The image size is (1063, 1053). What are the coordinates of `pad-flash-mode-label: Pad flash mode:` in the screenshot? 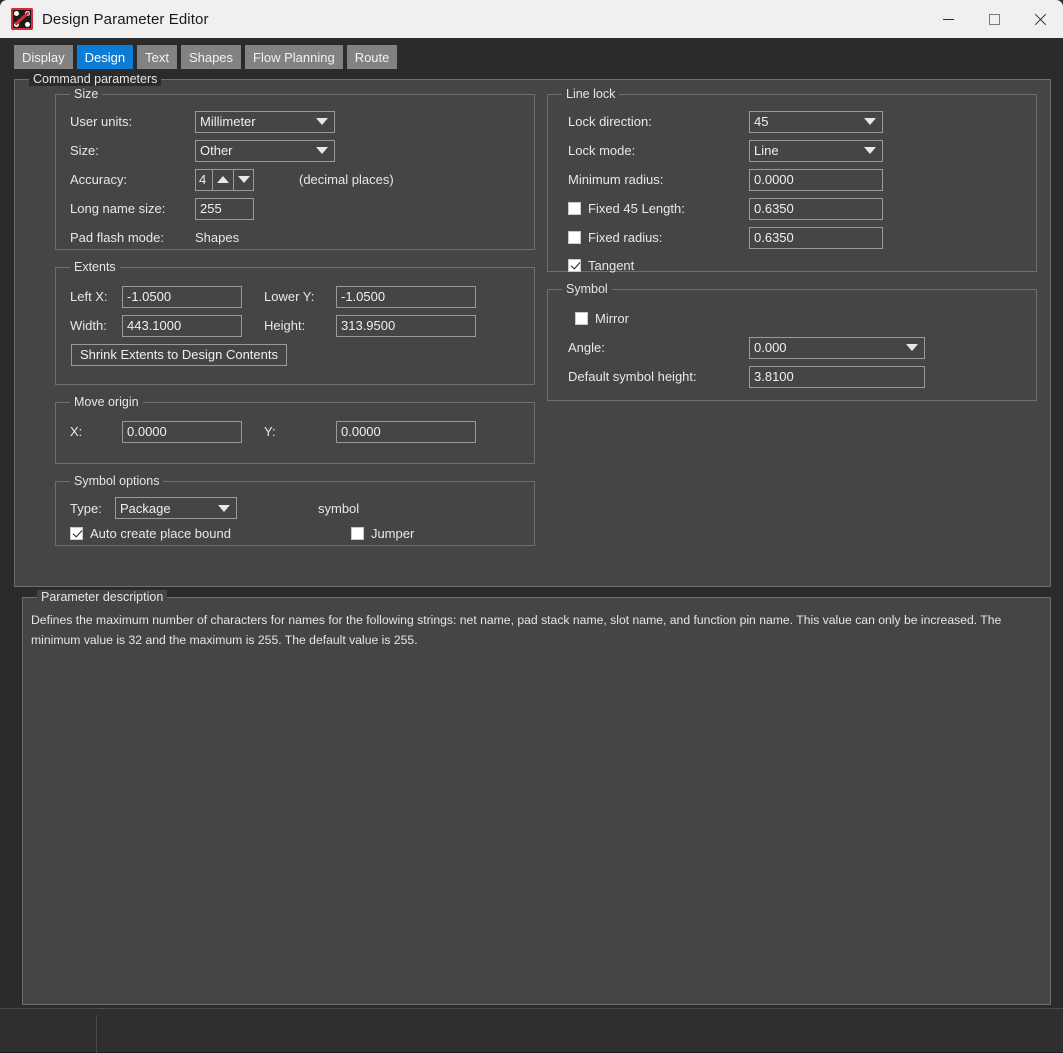 It's located at (117, 237).